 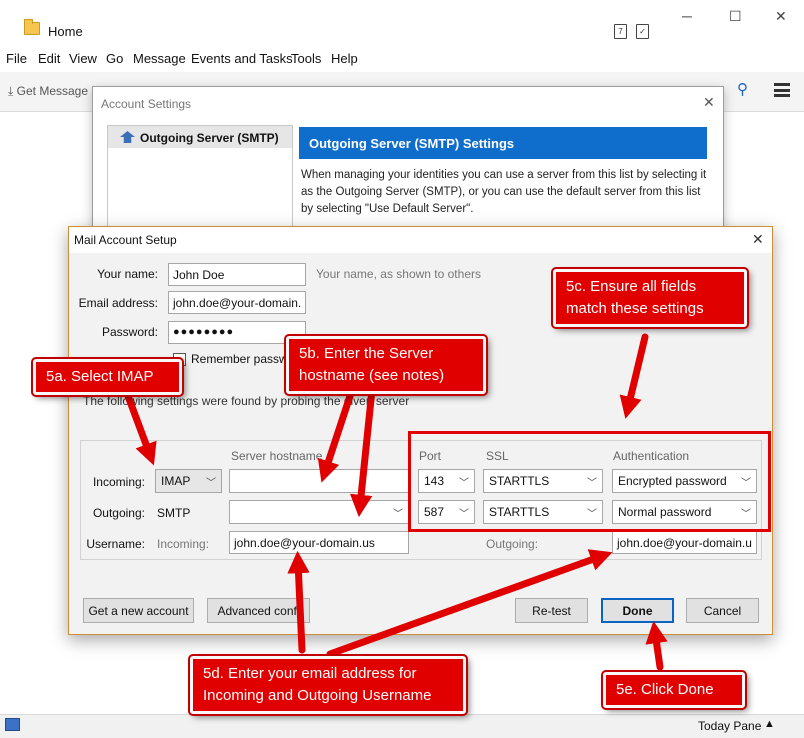 I want to click on arrow-5e, so click(x=656, y=645).